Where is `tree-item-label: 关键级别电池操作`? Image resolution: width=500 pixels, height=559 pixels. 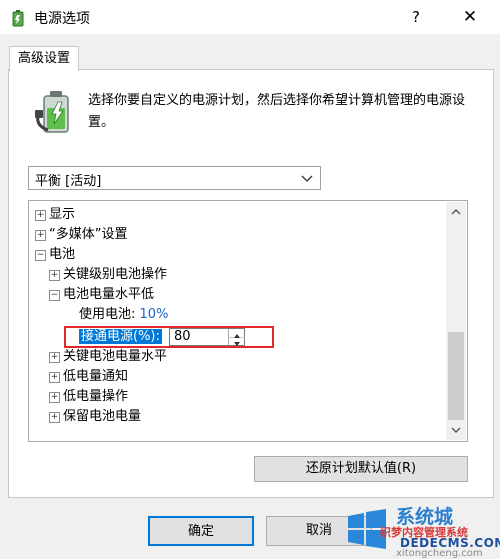
tree-item-label: 关键级别电池操作 is located at coordinates (115, 274).